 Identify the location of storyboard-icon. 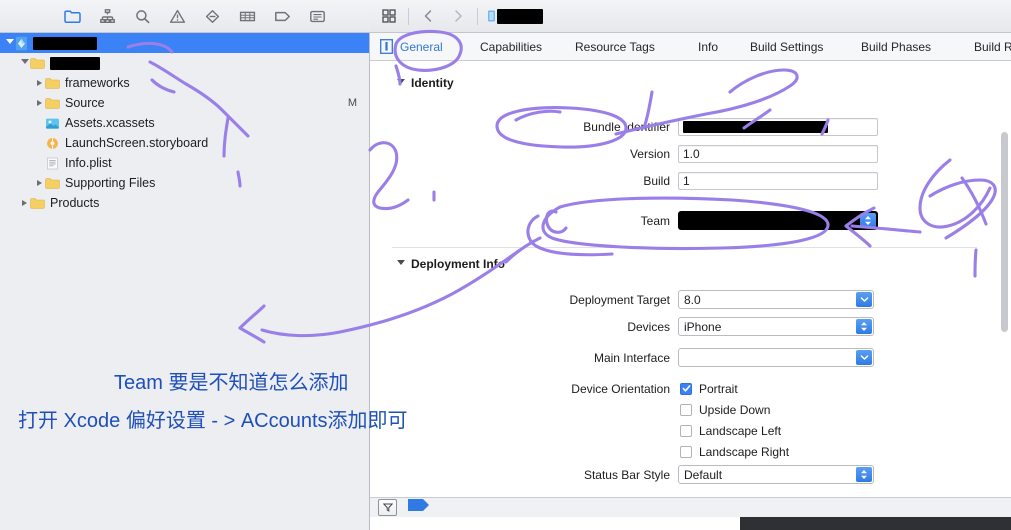
(52, 143).